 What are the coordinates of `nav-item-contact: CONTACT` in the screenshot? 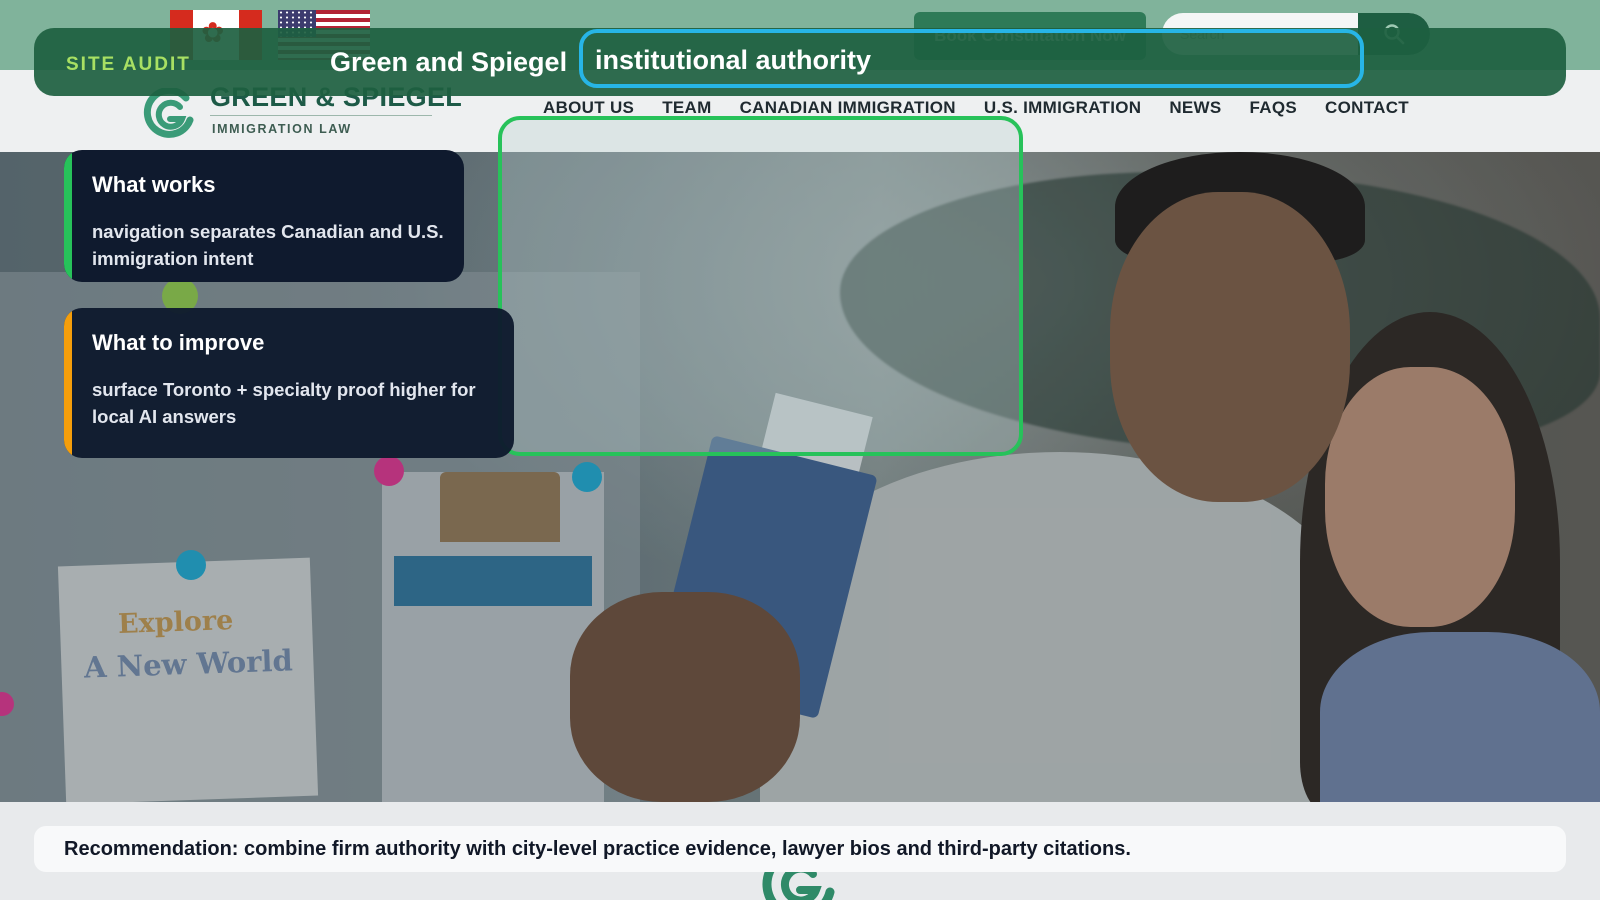 It's located at (1367, 108).